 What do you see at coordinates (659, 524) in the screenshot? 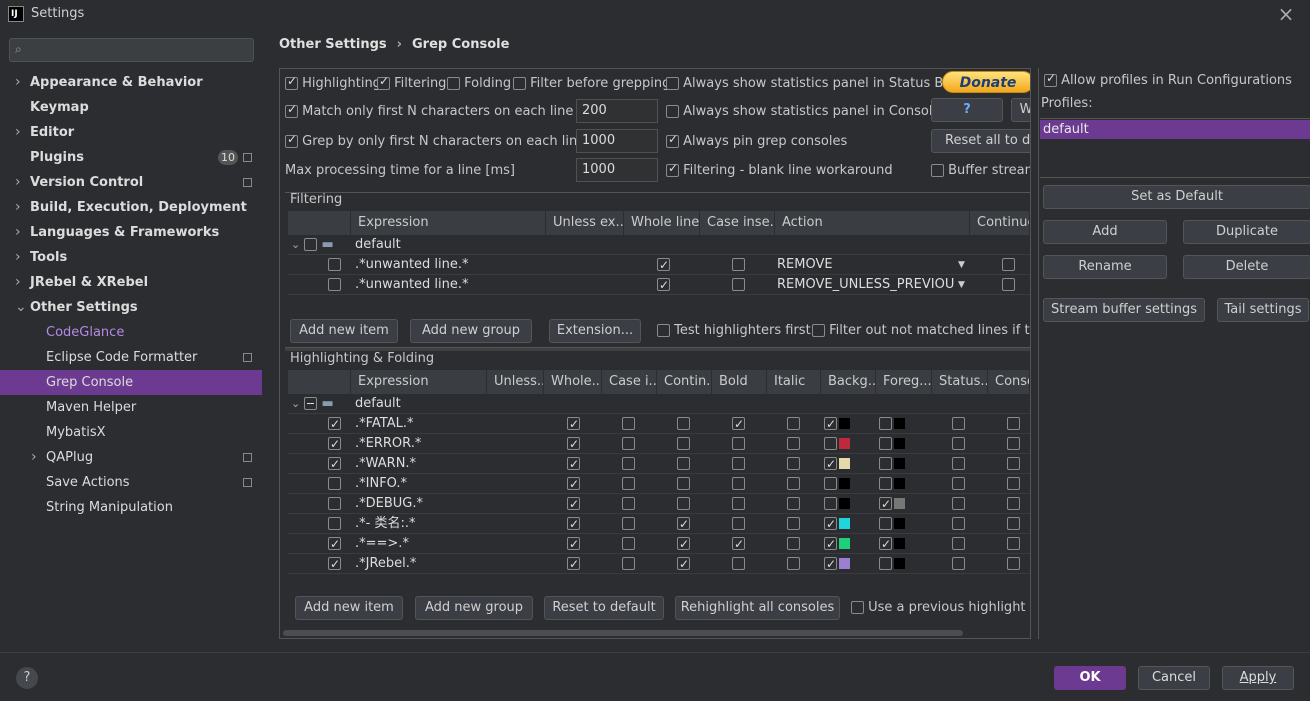
I see `highlight-row: .*- 类名:.*` at bounding box center [659, 524].